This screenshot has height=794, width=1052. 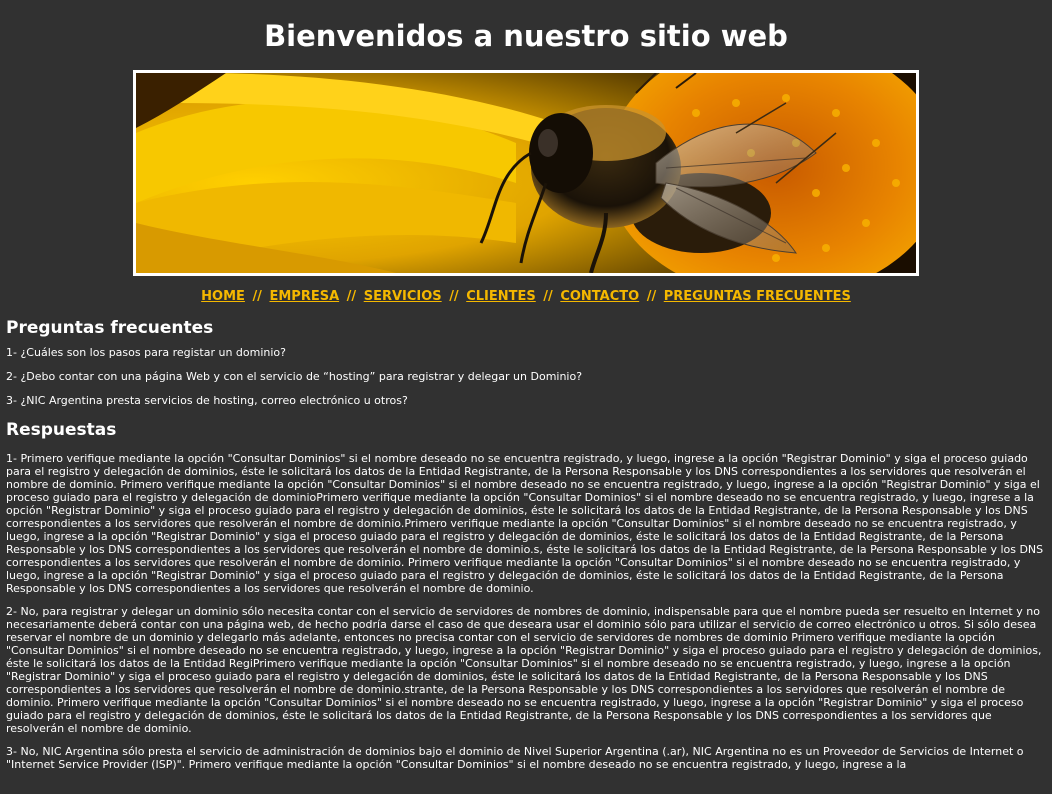 What do you see at coordinates (110, 328) in the screenshot?
I see `faq-heading: Preguntas frecuentes` at bounding box center [110, 328].